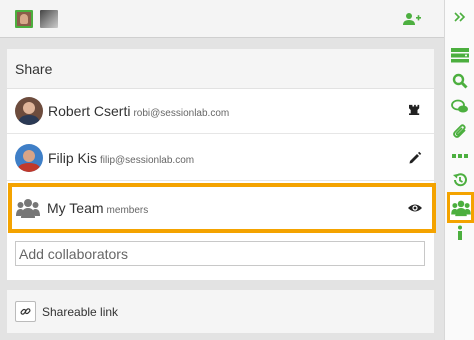 This screenshot has width=474, height=340. What do you see at coordinates (415, 158) in the screenshot?
I see `edit-pencil-icon` at bounding box center [415, 158].